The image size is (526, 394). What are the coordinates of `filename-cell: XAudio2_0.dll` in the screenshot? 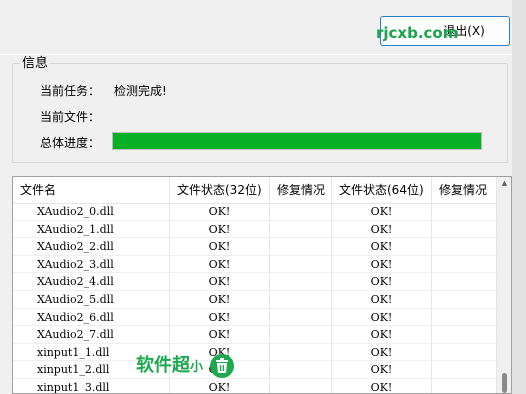 It's located at (91, 212).